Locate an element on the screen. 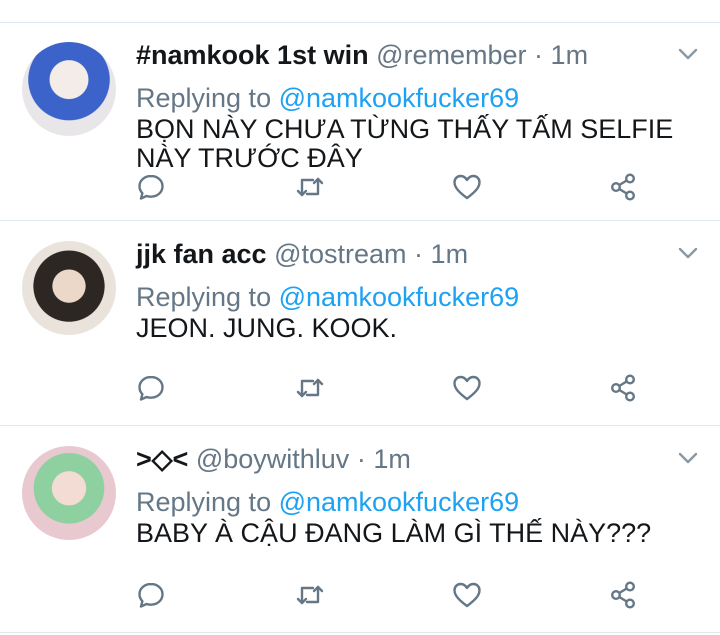  top-divider is located at coordinates (360, 11).